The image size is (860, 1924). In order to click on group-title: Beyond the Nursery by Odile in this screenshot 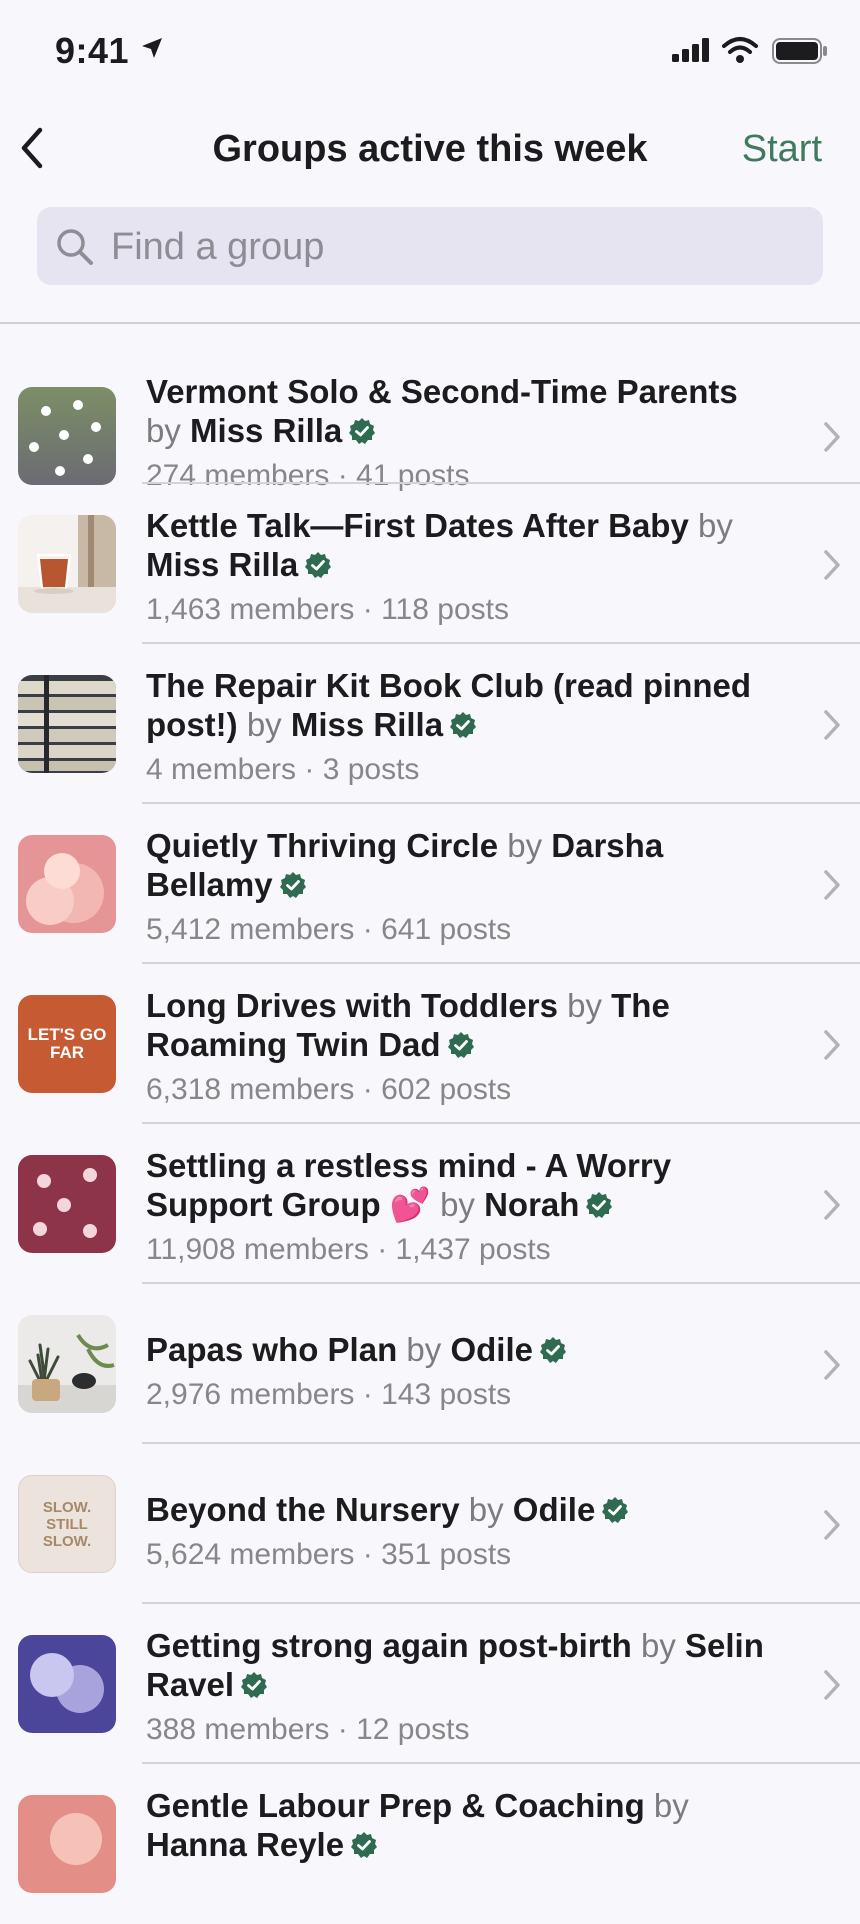, I will do `click(463, 1509)`.